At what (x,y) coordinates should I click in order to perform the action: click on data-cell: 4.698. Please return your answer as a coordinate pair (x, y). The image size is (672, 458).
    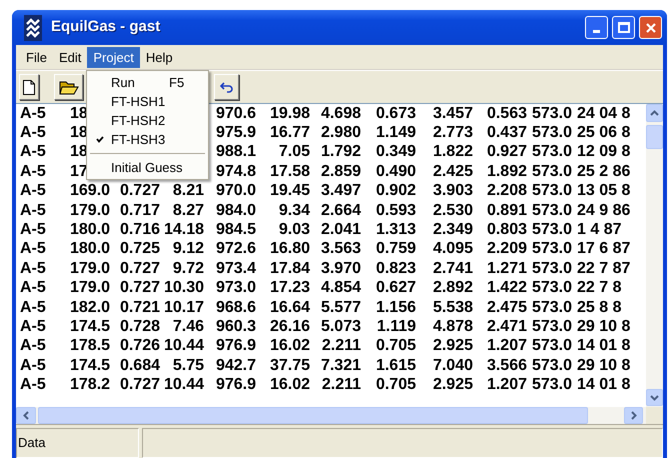
    Looking at the image, I should click on (340, 113).